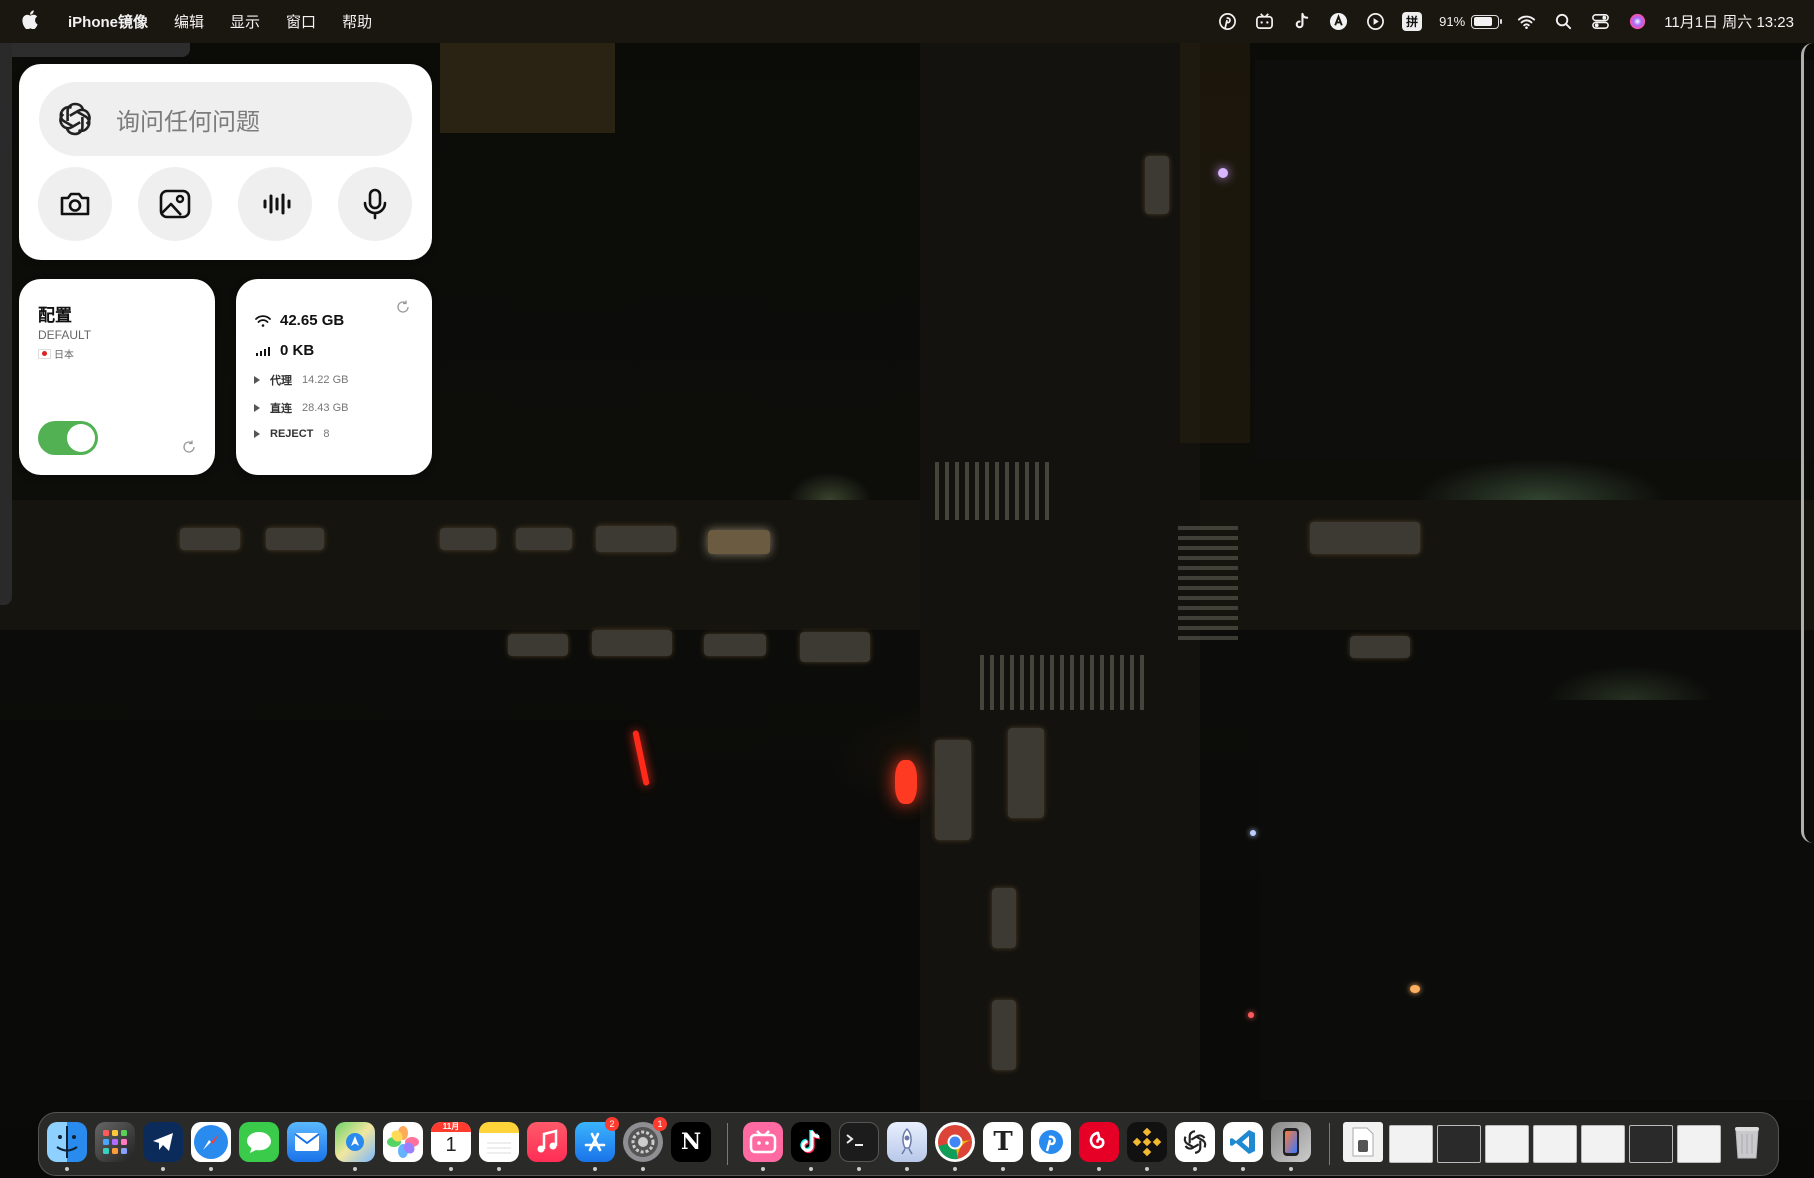 The height and width of the screenshot is (1178, 1814). I want to click on tiktok-note-icon, so click(810, 1141).